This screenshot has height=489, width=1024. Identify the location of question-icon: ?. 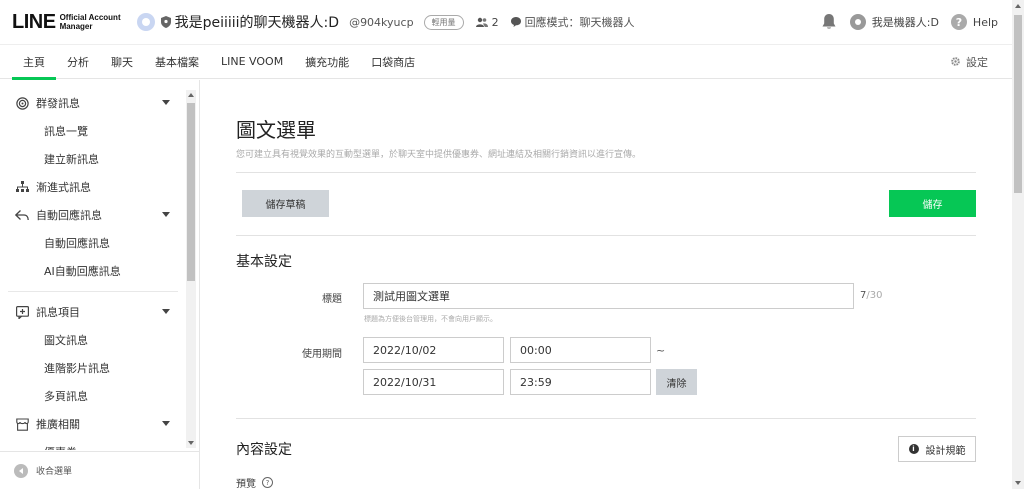
(267, 482).